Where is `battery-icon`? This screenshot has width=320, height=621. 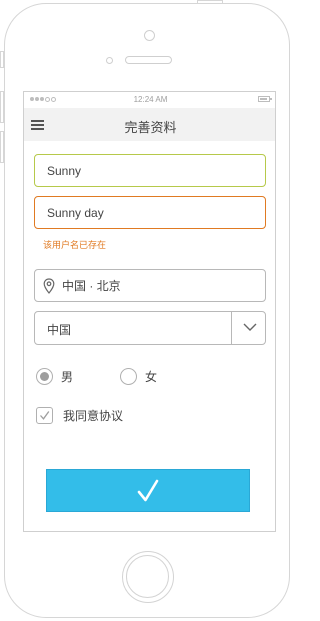 battery-icon is located at coordinates (265, 99).